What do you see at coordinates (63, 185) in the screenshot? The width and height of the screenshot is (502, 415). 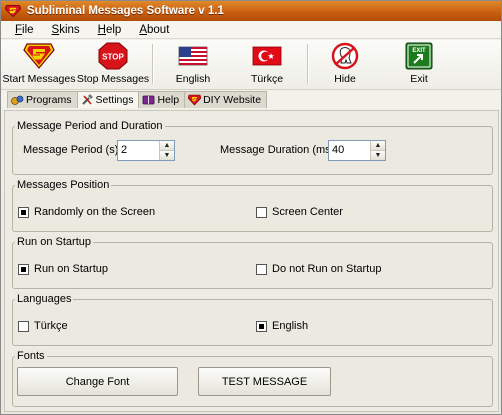 I see `position-group-label: Messages Position` at bounding box center [63, 185].